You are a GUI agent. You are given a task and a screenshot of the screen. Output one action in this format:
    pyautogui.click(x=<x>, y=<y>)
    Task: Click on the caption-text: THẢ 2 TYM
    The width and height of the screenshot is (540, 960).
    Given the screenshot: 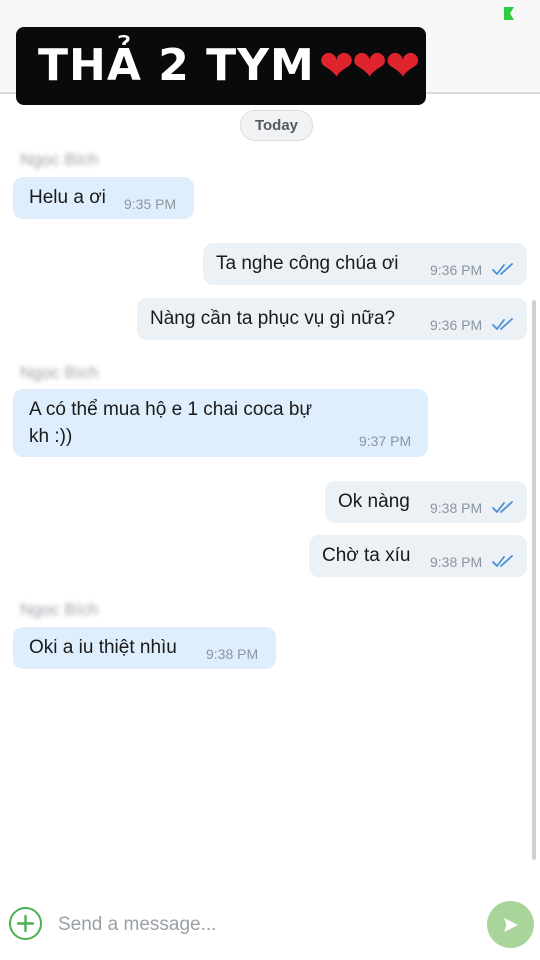 What is the action you would take?
    pyautogui.click(x=176, y=65)
    